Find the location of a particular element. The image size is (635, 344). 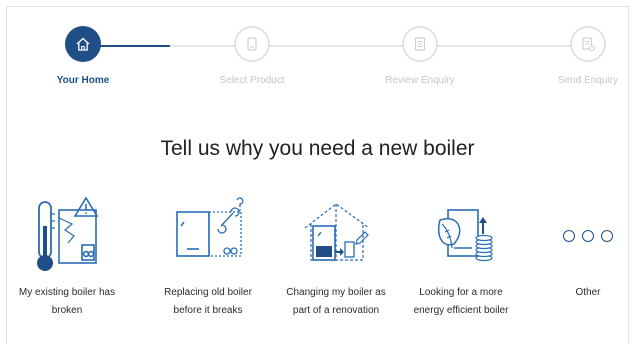

step-label: Review Enquiry is located at coordinates (420, 80).